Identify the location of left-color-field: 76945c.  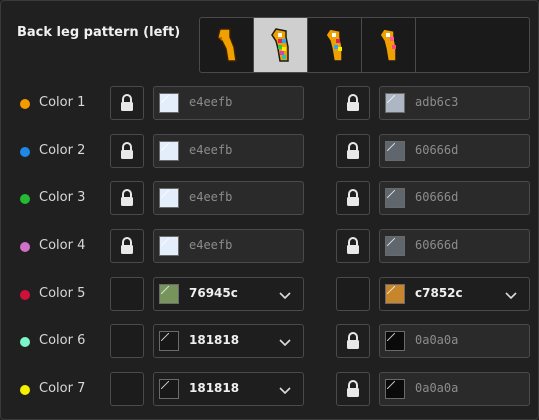
(228, 294).